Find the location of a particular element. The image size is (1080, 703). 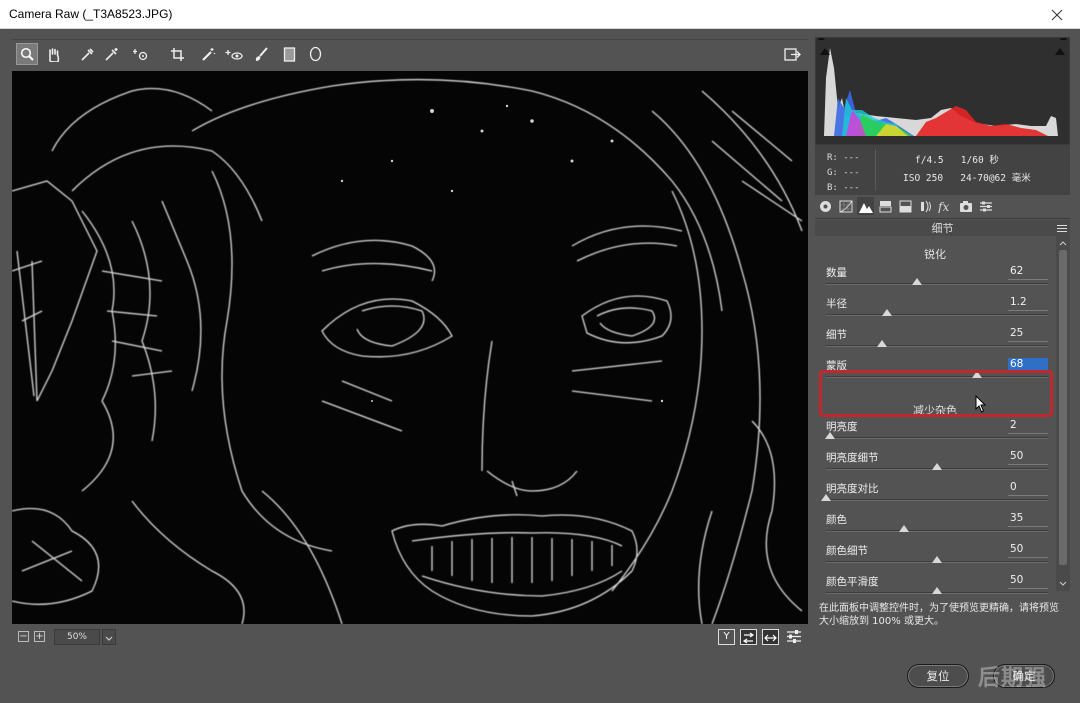

target-adjust-tool is located at coordinates (141, 54).